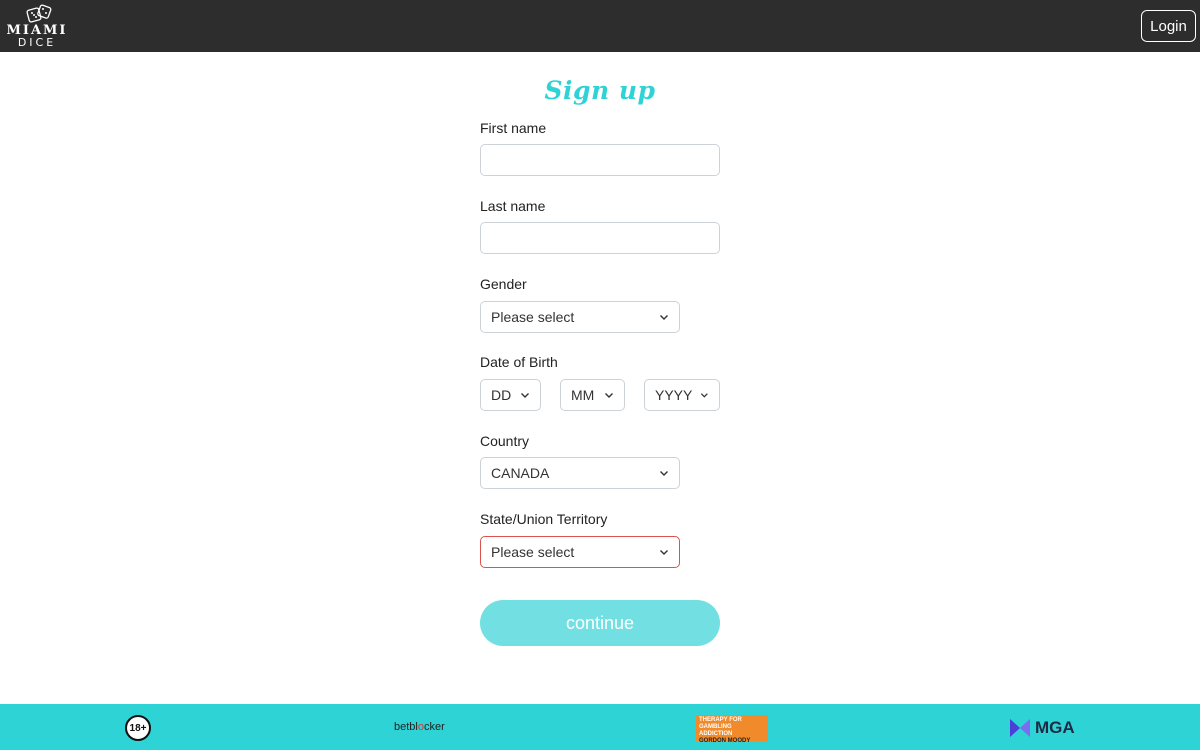  I want to click on dob-year-select: YYYY, so click(682, 395).